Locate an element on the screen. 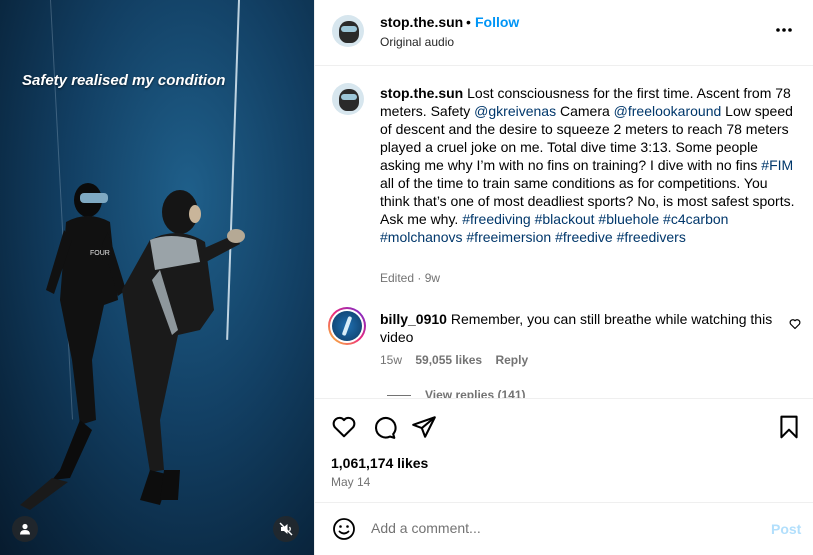  caption-author-avatar is located at coordinates (348, 99).